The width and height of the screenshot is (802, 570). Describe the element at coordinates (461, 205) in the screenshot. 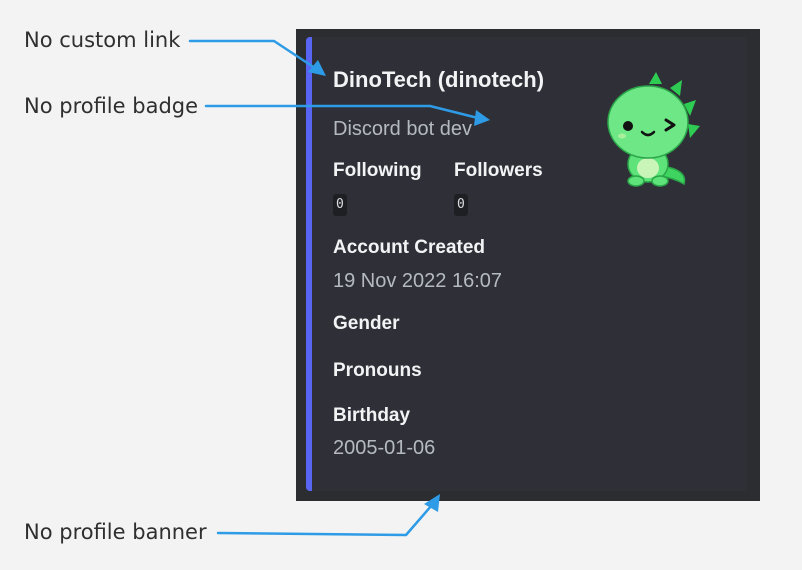

I see `field-value-followers: 0` at that location.